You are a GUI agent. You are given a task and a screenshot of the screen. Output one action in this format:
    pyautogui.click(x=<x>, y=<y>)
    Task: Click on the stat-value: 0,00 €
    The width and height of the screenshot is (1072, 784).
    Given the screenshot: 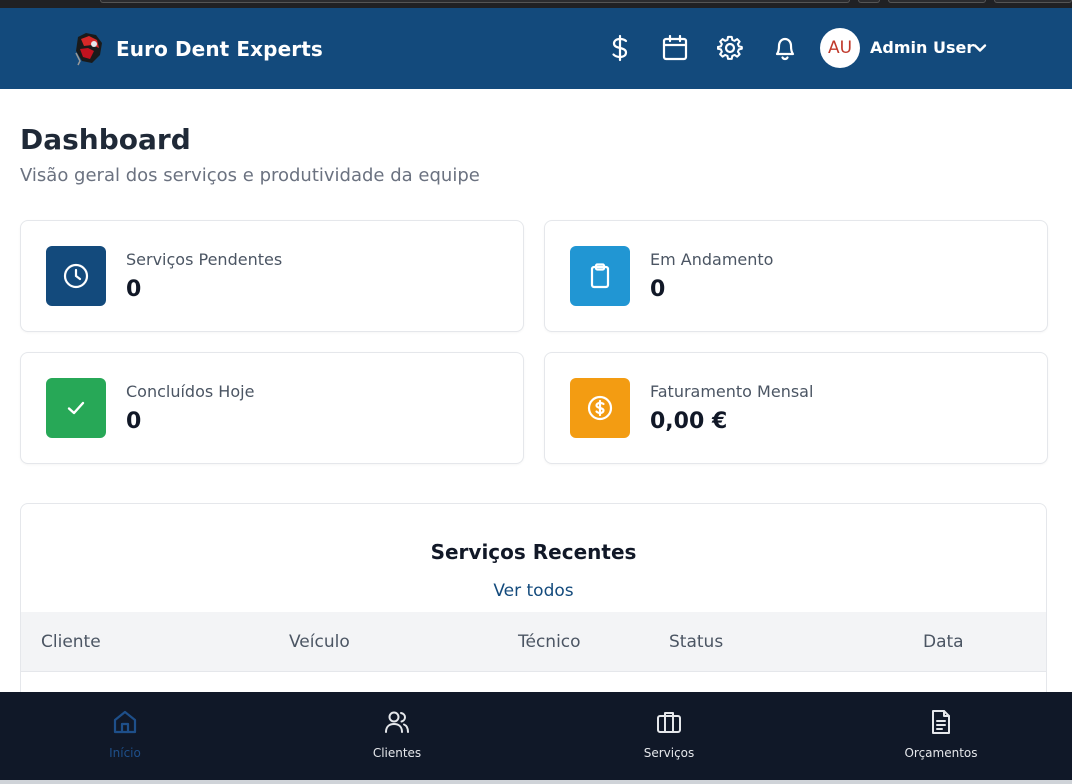 What is the action you would take?
    pyautogui.click(x=689, y=421)
    